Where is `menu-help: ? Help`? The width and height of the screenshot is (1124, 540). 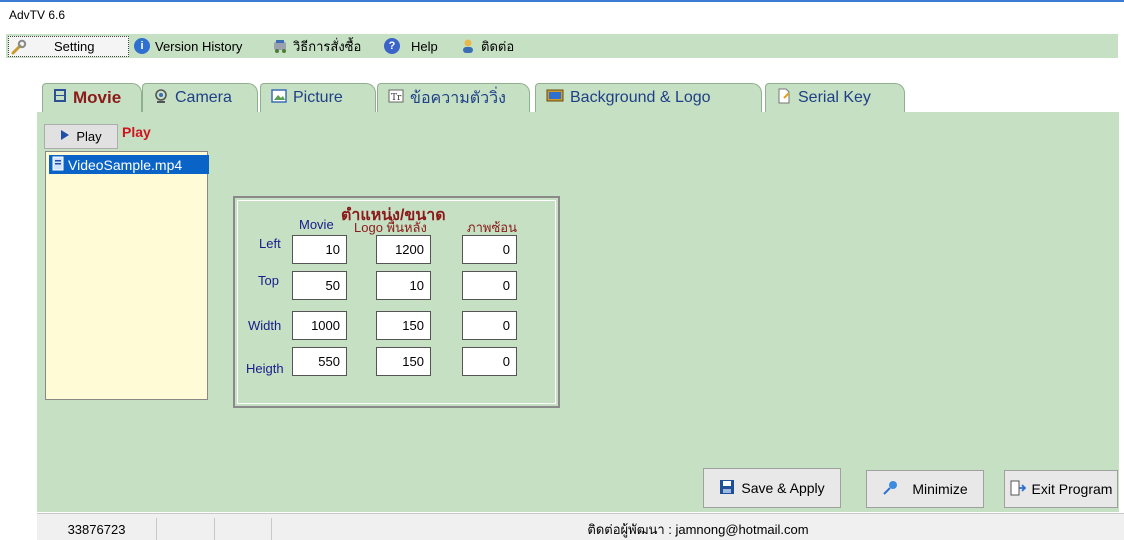
menu-help: ? Help is located at coordinates (411, 46).